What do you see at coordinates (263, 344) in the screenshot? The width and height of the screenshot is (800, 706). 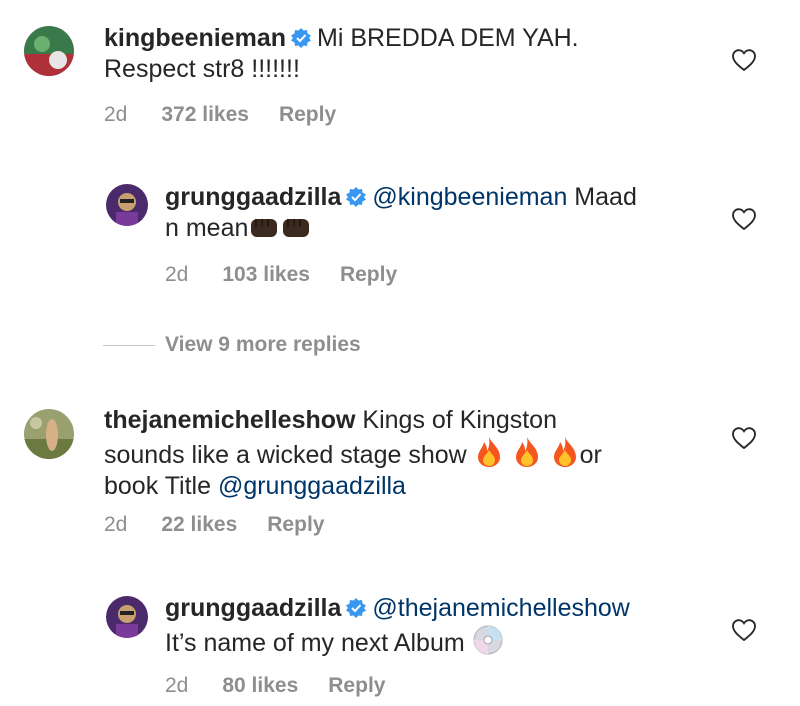 I see `view-more-label: View 9 more replies` at bounding box center [263, 344].